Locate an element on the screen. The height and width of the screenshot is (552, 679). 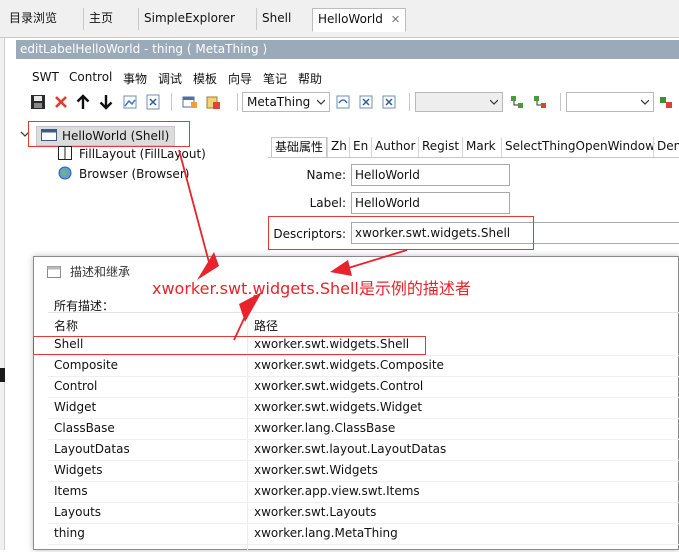
arrow-to-shell-row is located at coordinates (247, 316).